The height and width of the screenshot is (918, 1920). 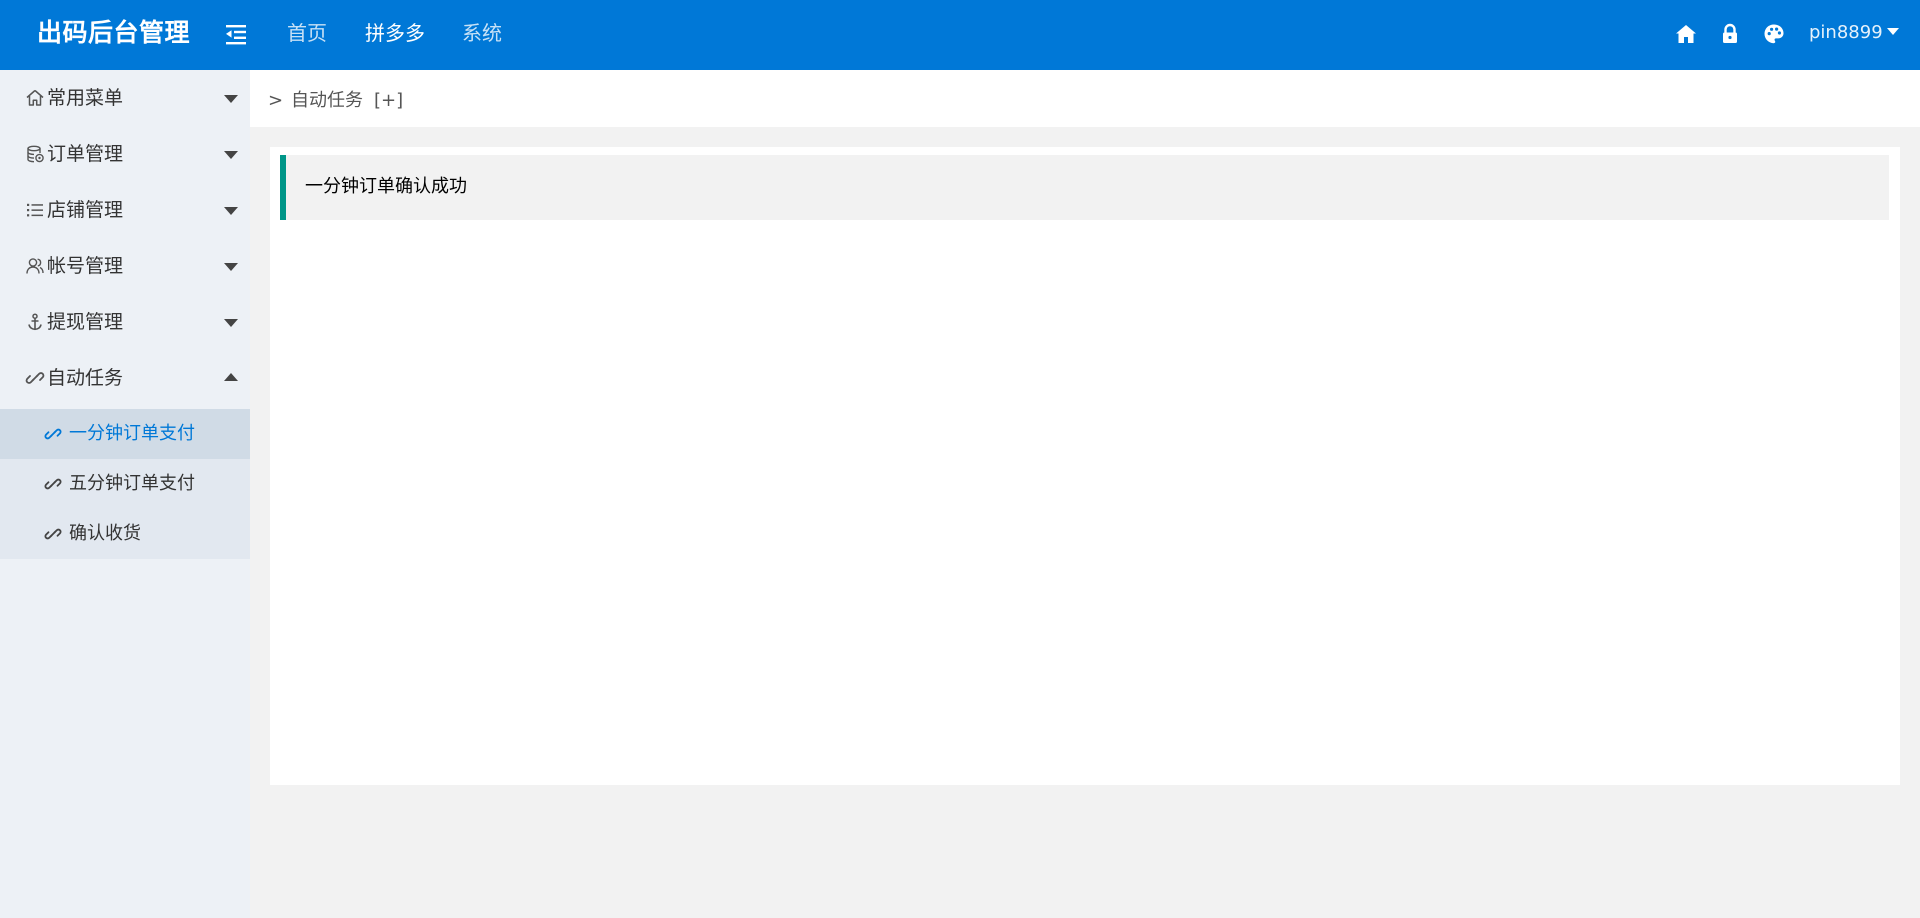 What do you see at coordinates (386, 186) in the screenshot?
I see `success-message: 一分钟订单确认成功` at bounding box center [386, 186].